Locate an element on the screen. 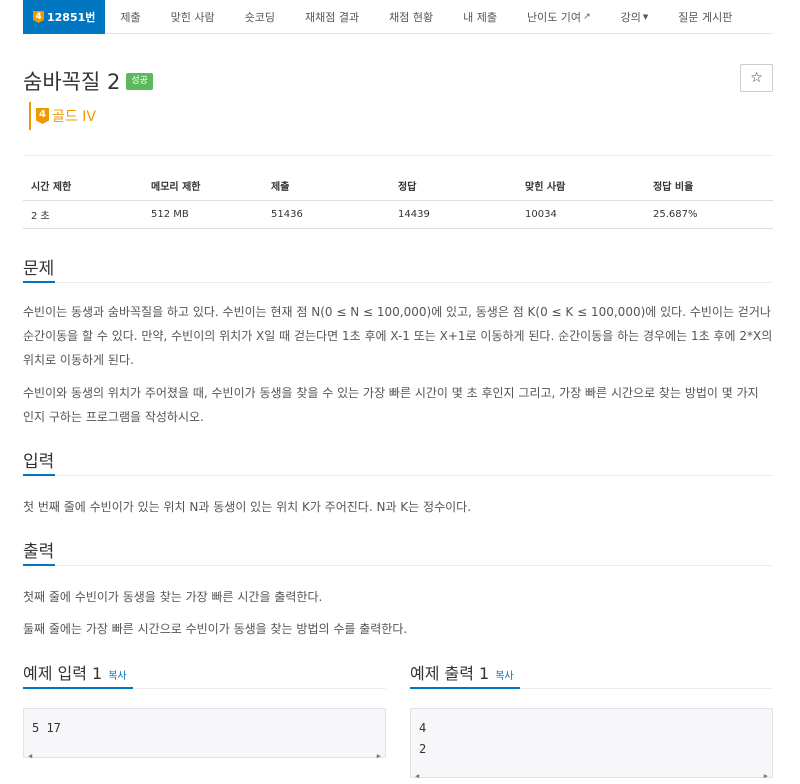 This screenshot has width=800, height=784. header-accepted: 정답 is located at coordinates (453, 186).